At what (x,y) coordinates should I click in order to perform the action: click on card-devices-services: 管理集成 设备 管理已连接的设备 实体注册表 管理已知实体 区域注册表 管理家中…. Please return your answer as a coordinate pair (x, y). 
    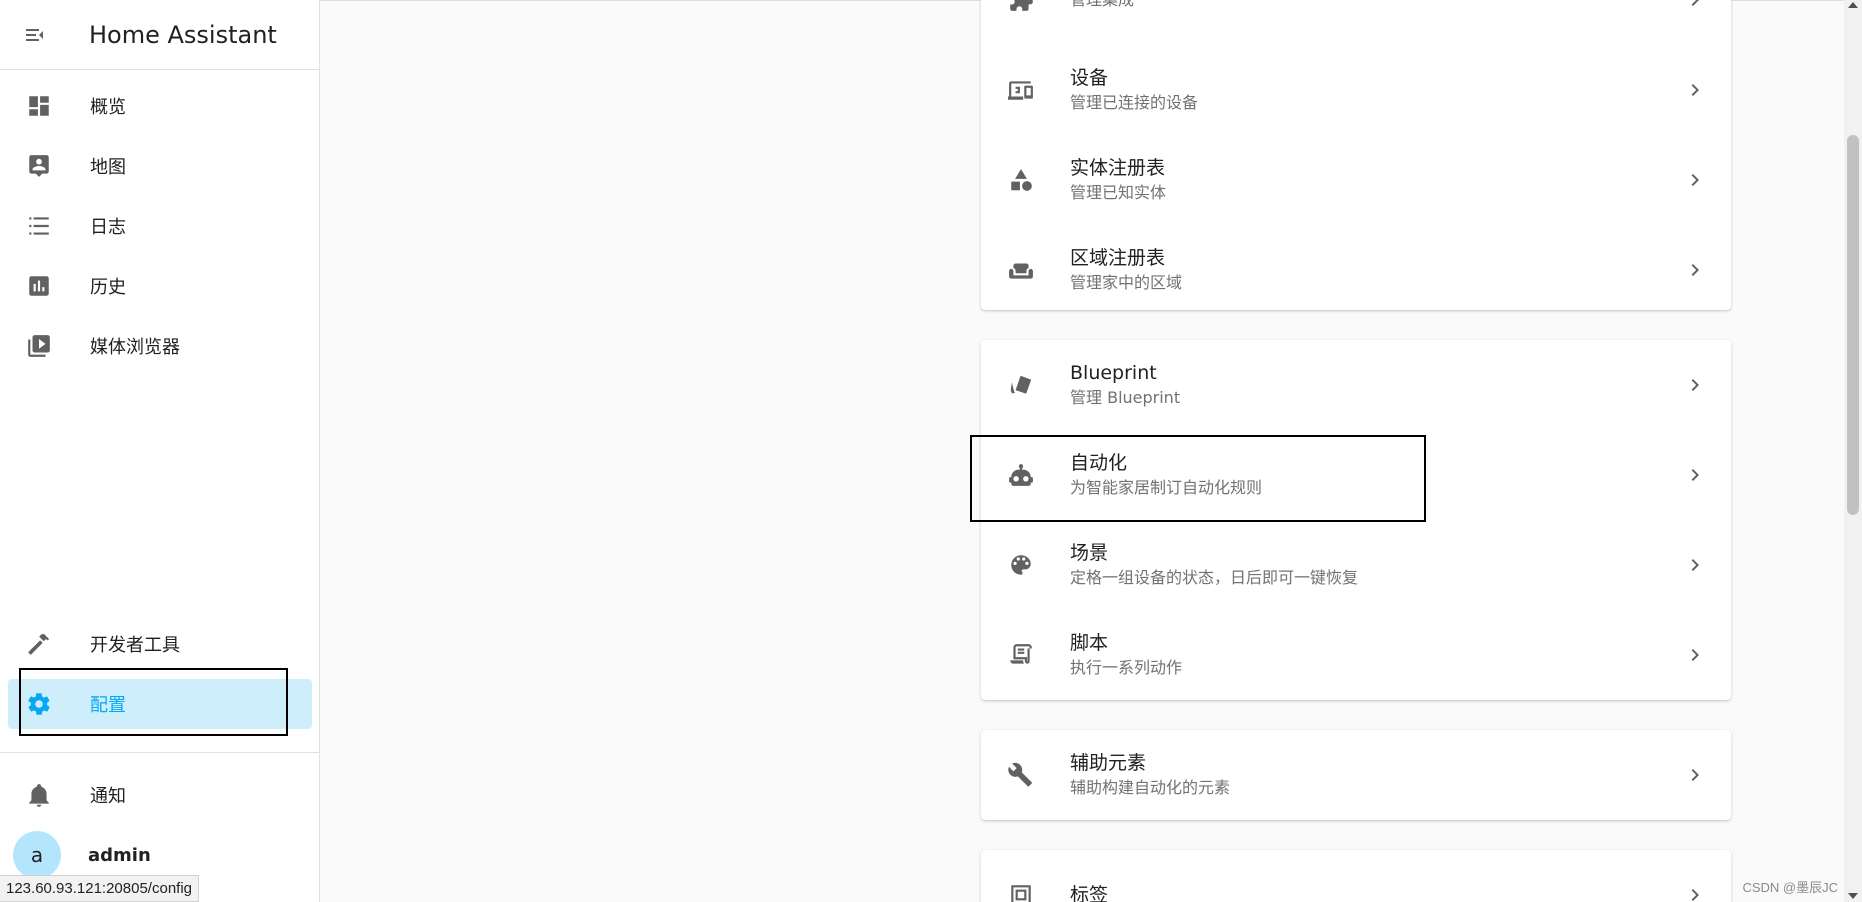
    Looking at the image, I should click on (1356, 155).